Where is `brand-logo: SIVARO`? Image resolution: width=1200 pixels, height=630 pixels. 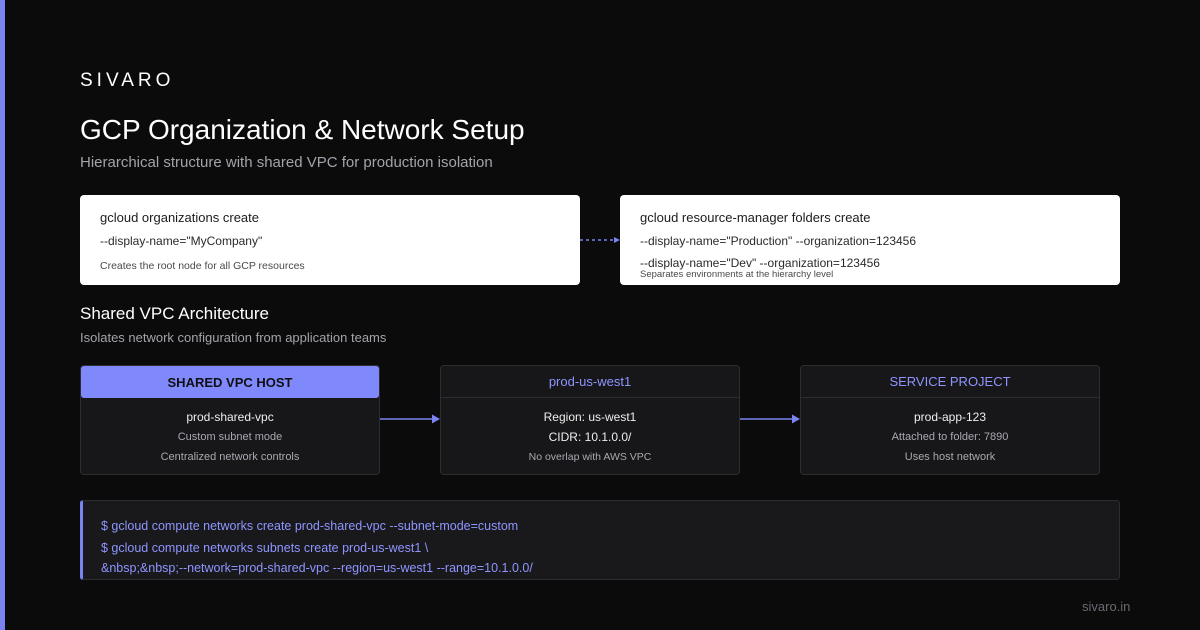
brand-logo: SIVARO is located at coordinates (127, 80).